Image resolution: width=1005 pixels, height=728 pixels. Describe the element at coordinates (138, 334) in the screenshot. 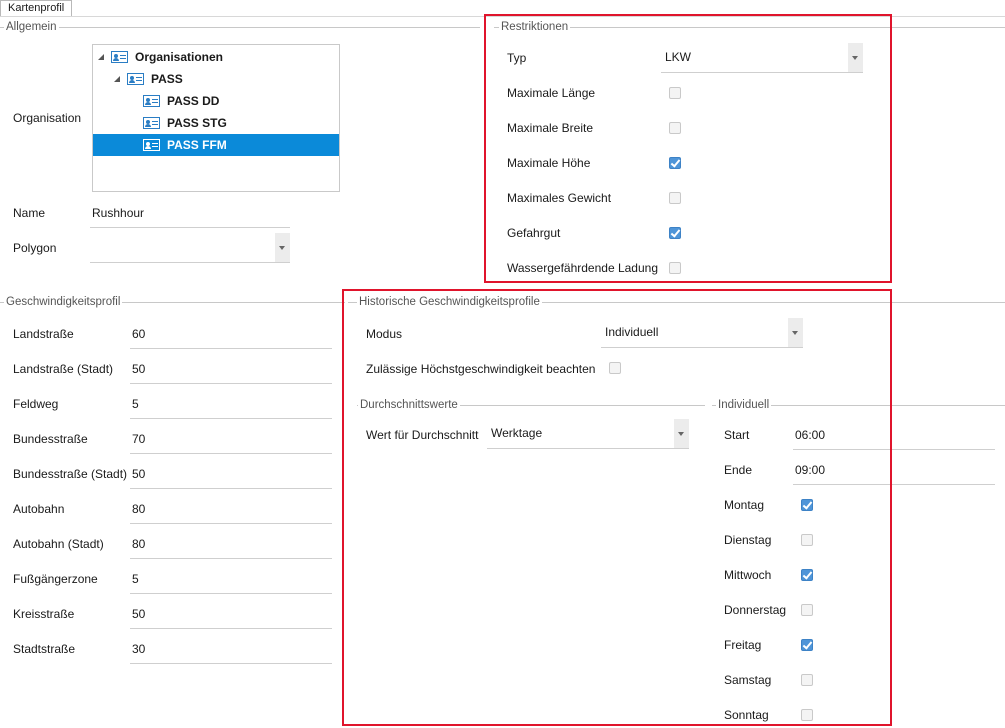

I see `speed-input: 60` at that location.